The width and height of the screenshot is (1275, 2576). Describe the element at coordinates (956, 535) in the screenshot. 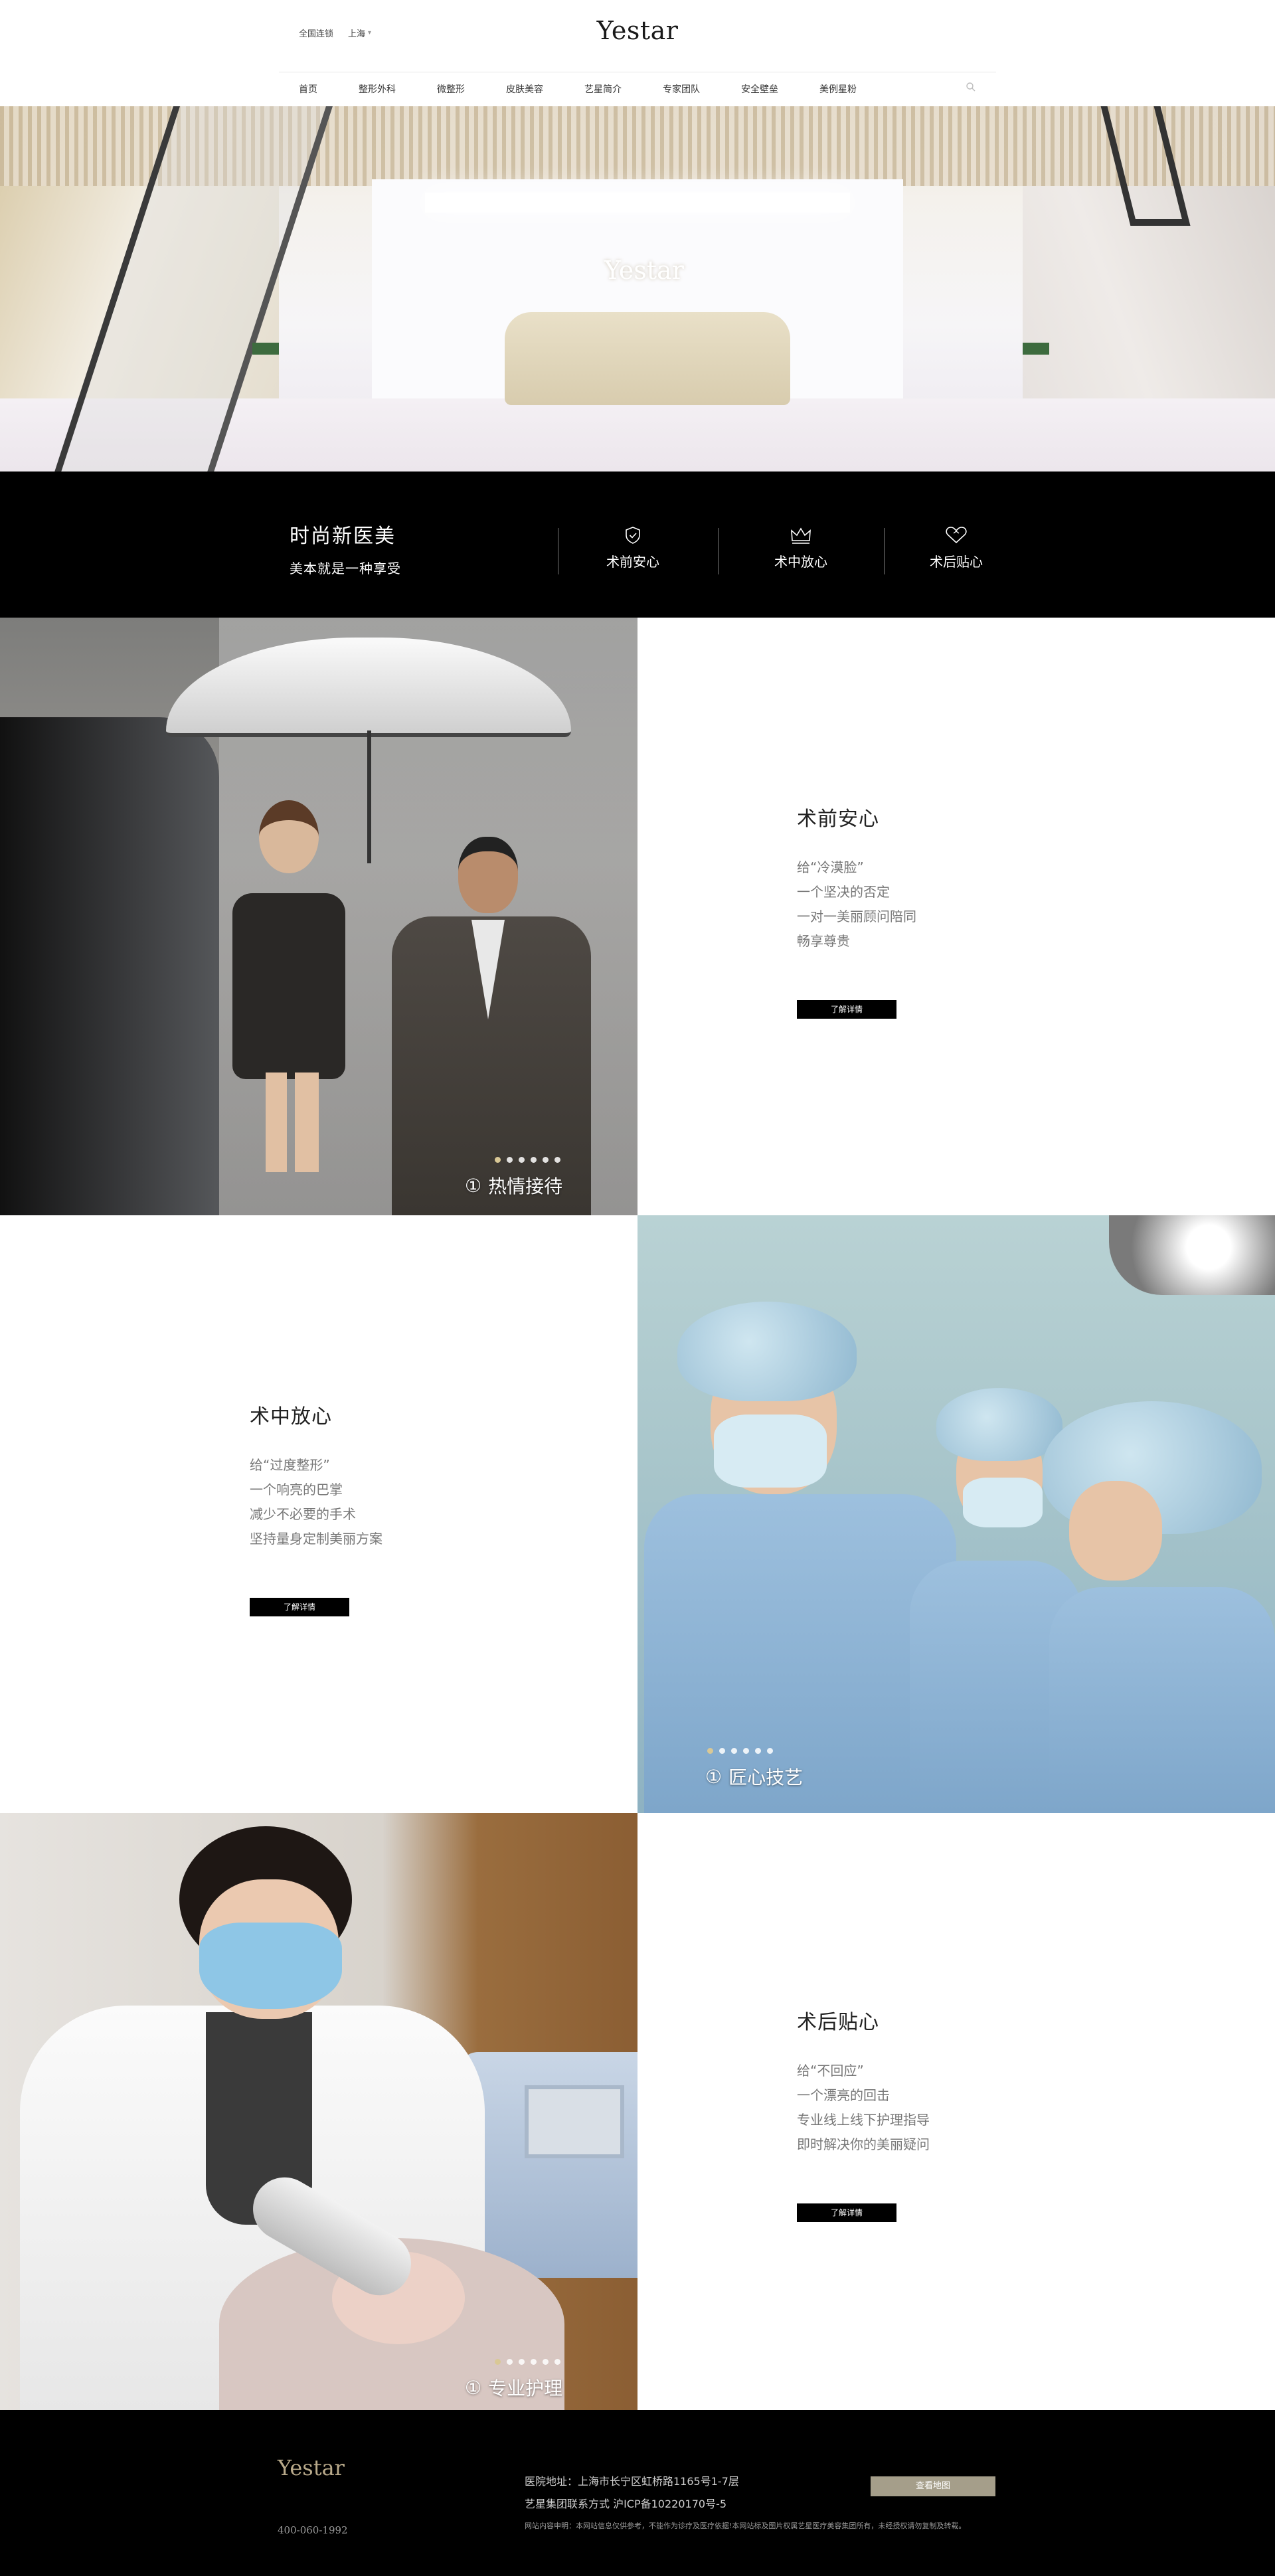

I see `heart-icon` at that location.